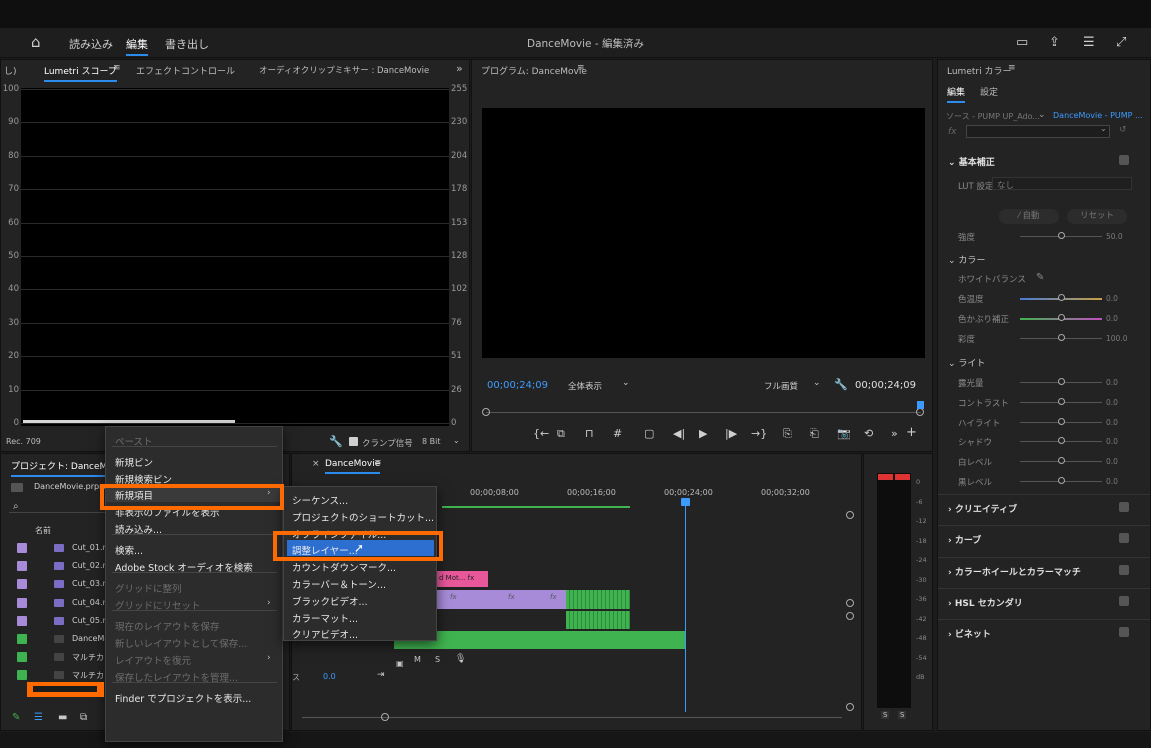  Describe the element at coordinates (1029, 216) in the screenshot. I see `auto-button: ⁄ 自動` at that location.